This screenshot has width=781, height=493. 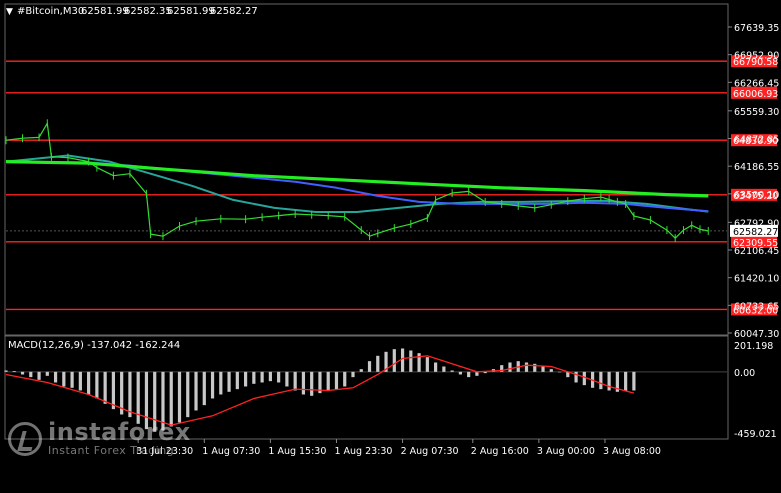 What do you see at coordinates (363, 451) in the screenshot?
I see `time-label-3: 1 Aug 23:30` at bounding box center [363, 451].